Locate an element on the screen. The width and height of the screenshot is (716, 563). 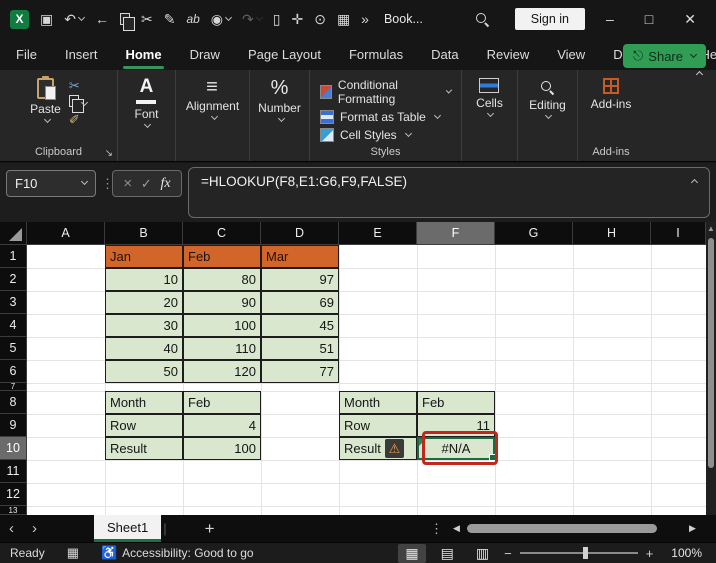
name-box: F10 is located at coordinates (51, 183).